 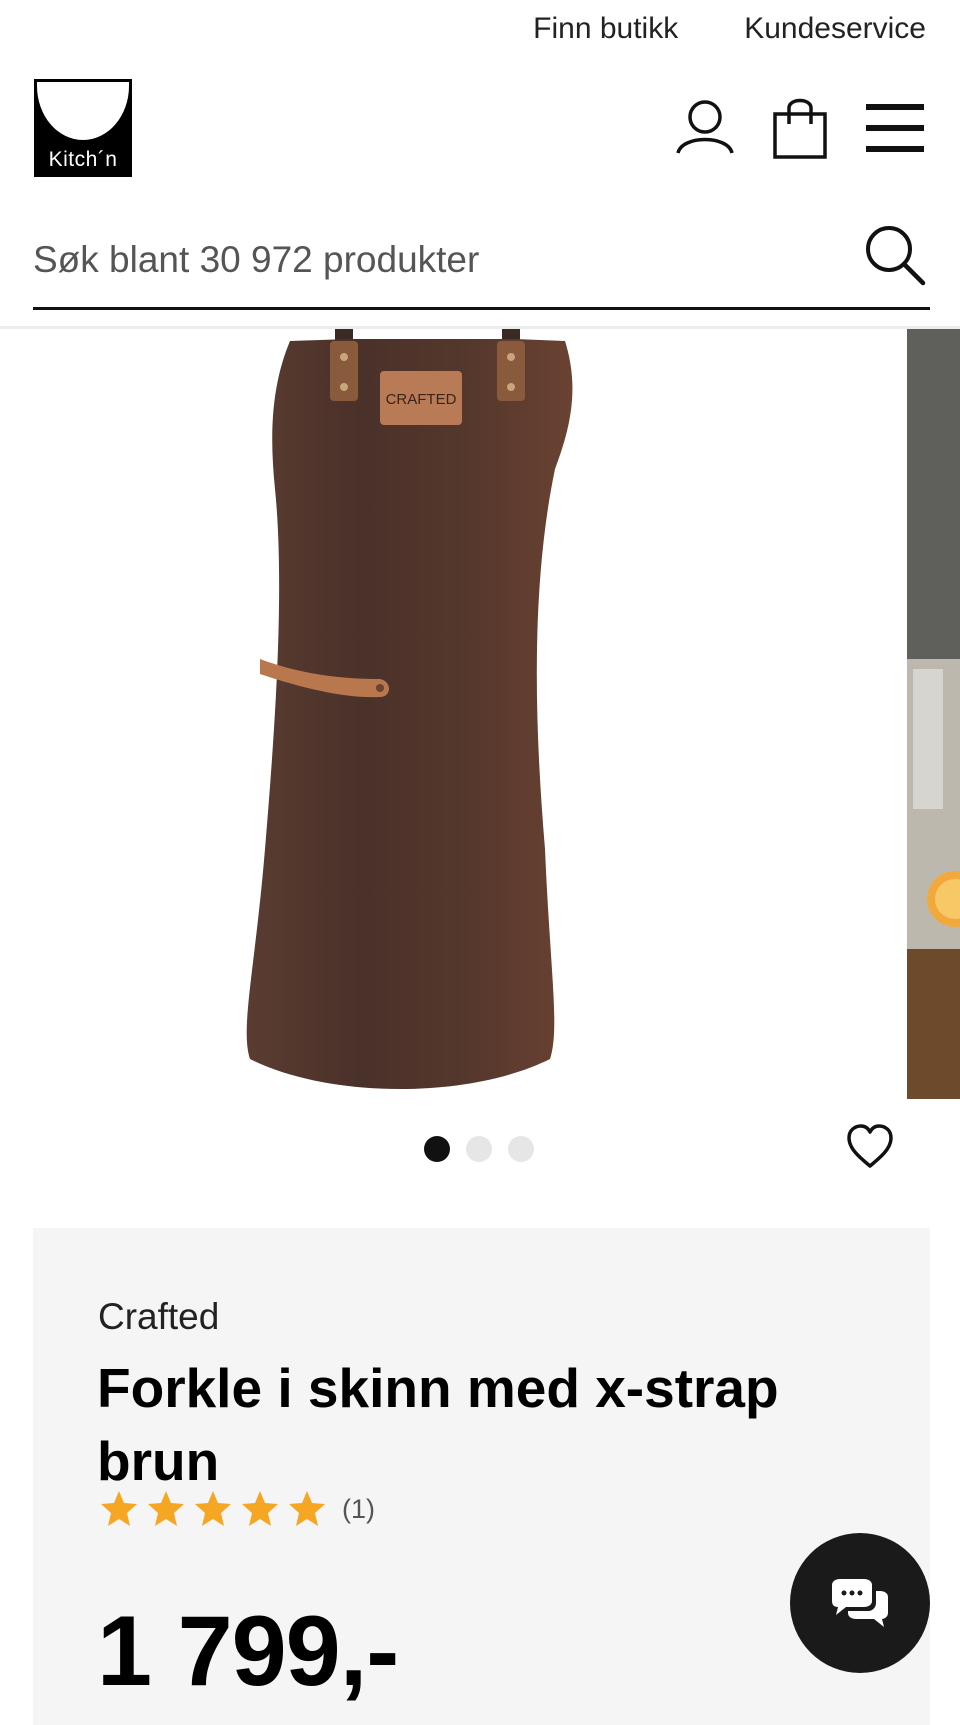 What do you see at coordinates (421, 399) in the screenshot?
I see `apron-patch-text: CRAFTED` at bounding box center [421, 399].